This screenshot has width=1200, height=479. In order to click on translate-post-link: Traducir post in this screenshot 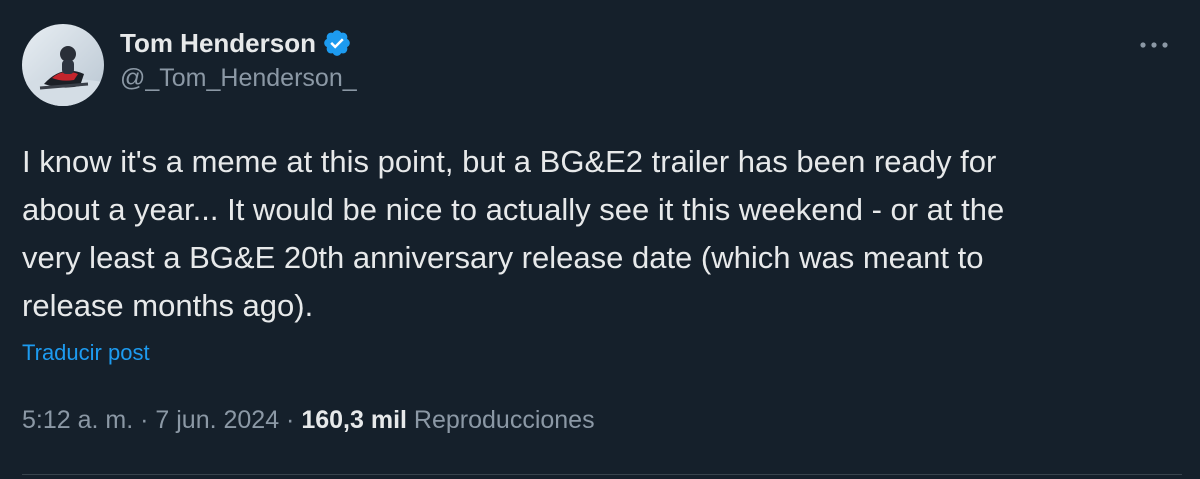, I will do `click(86, 353)`.